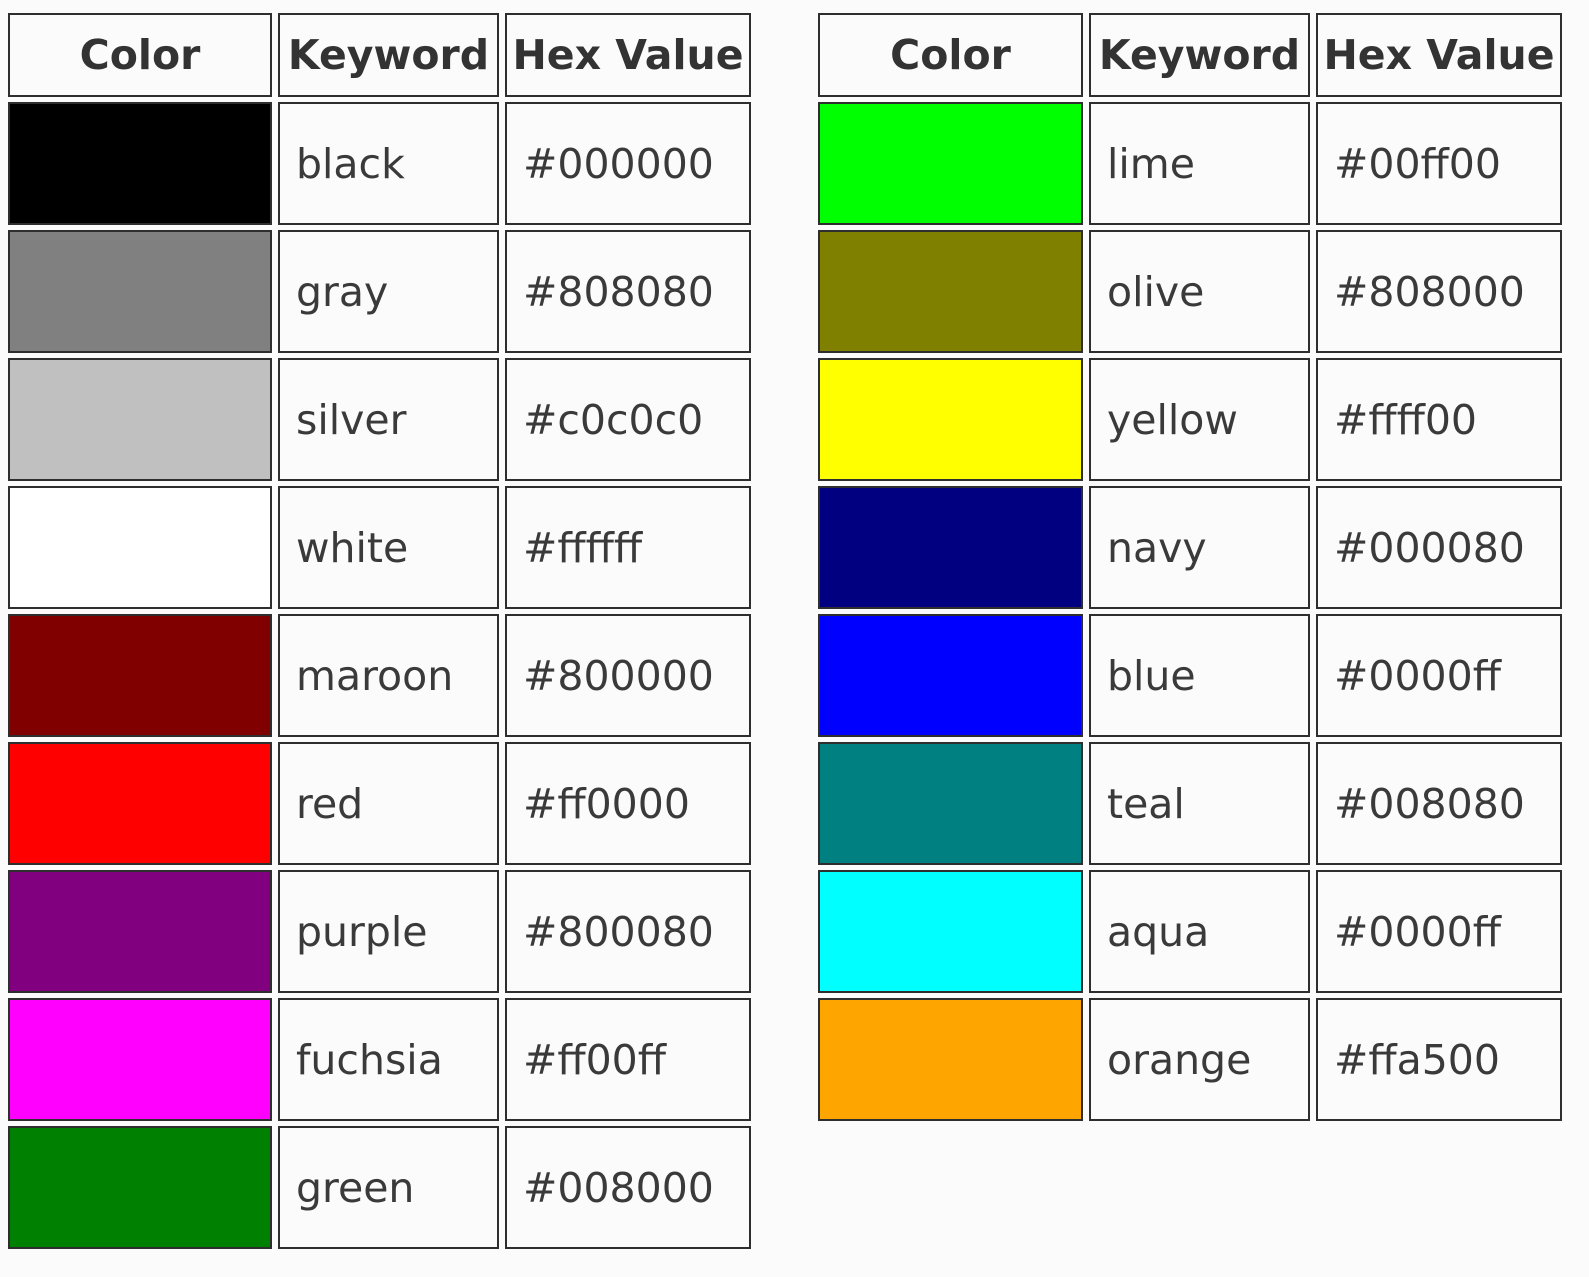 The width and height of the screenshot is (1589, 1277). What do you see at coordinates (1199, 547) in the screenshot?
I see `keyword-cell: navy` at bounding box center [1199, 547].